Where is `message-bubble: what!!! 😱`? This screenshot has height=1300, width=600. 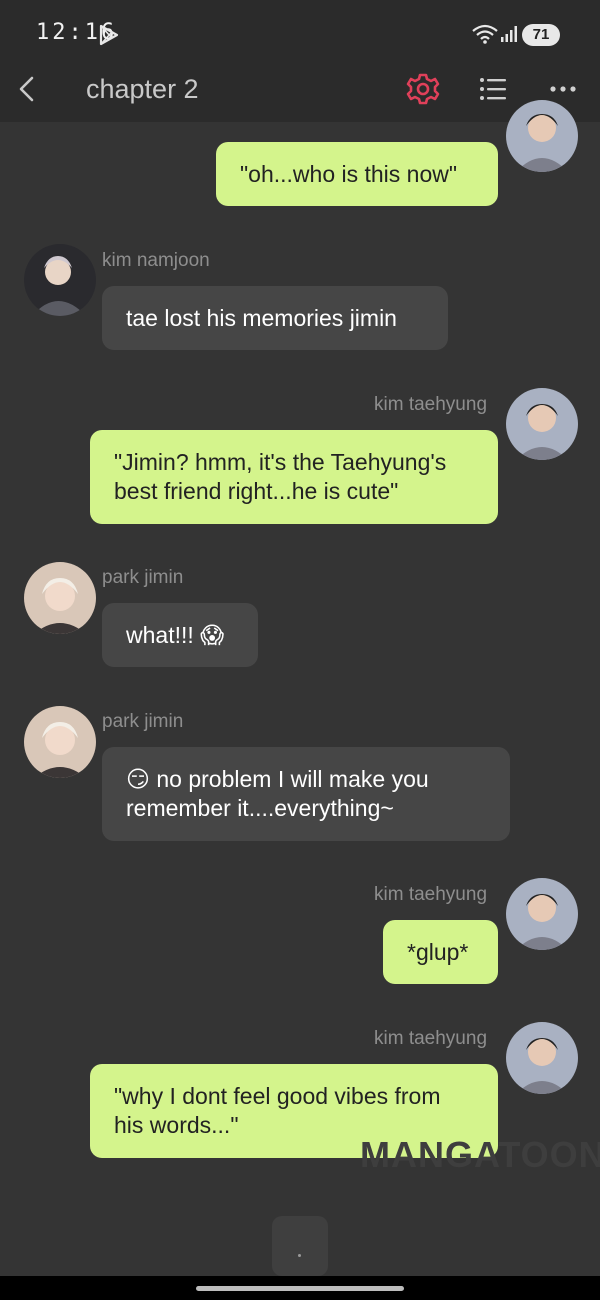
message-bubble: what!!! 😱 is located at coordinates (180, 635).